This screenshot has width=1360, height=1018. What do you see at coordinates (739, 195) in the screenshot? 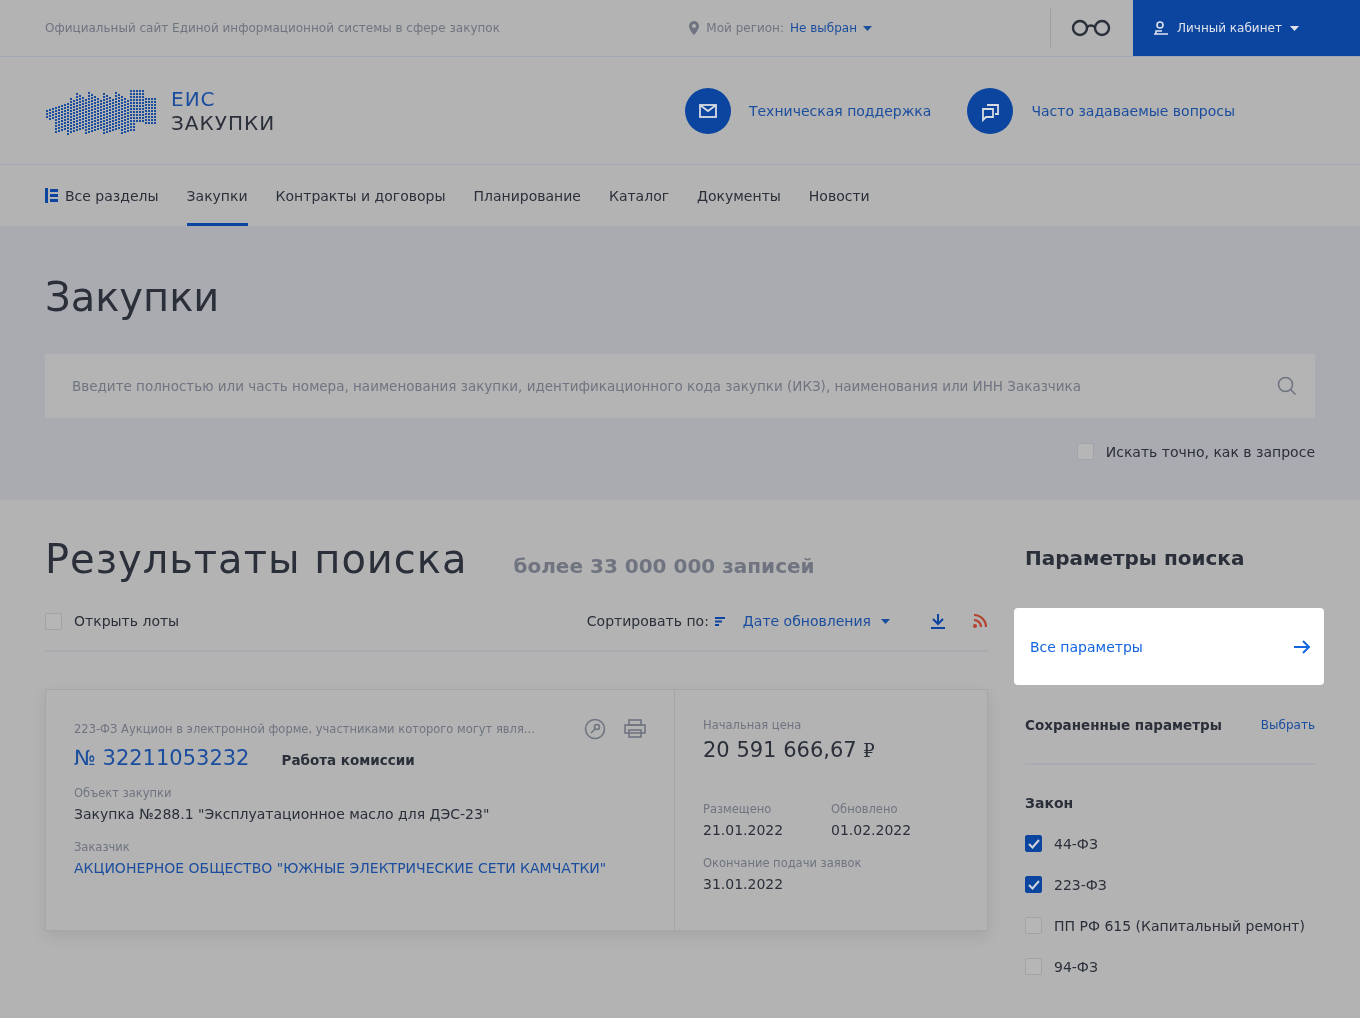
I see `nav-tab: Документы` at bounding box center [739, 195].